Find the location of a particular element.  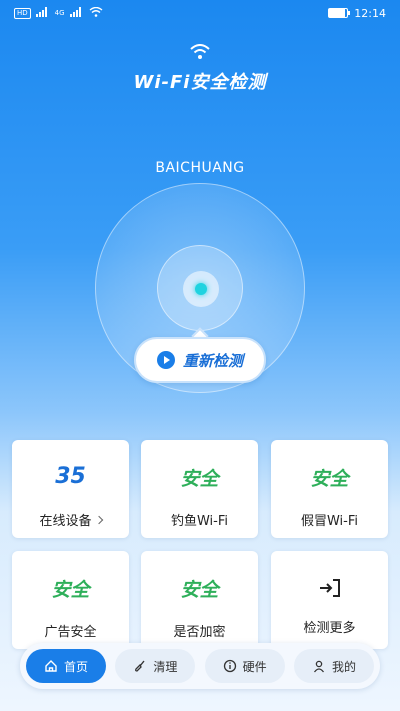

page-title: Wi-Fi安全检测 is located at coordinates (200, 82).